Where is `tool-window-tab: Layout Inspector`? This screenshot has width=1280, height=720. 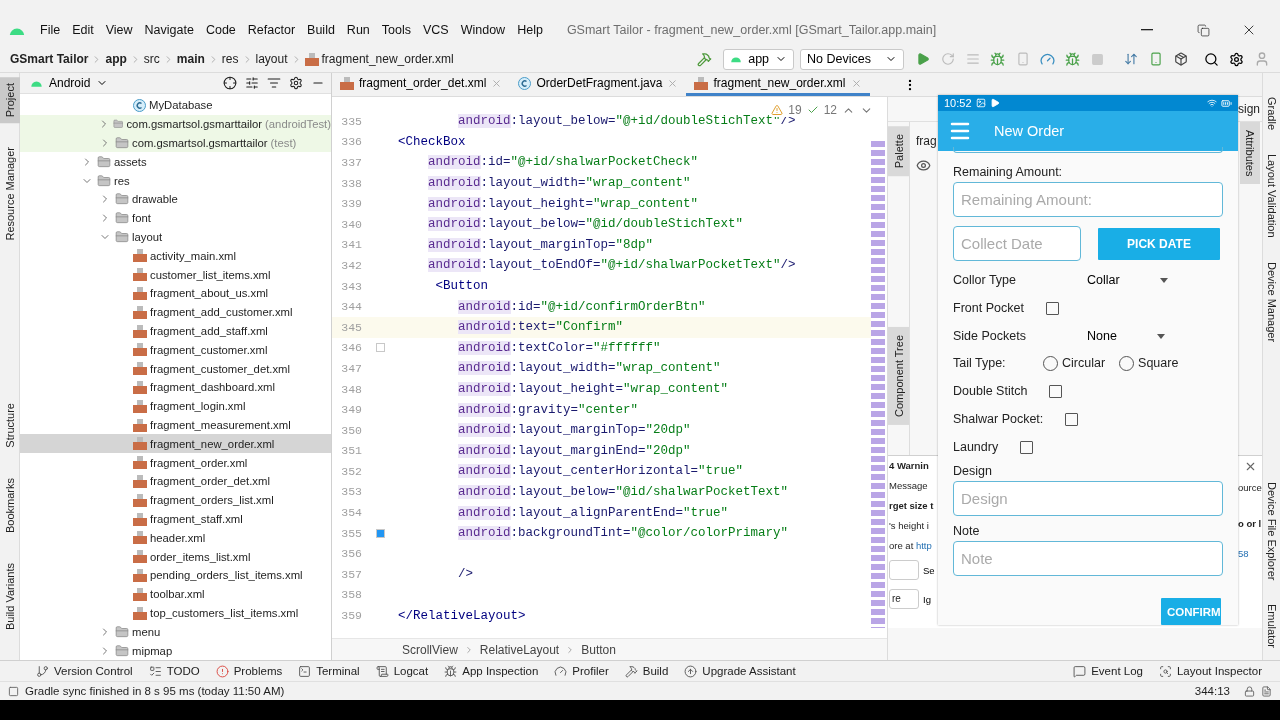
tool-window-tab: Layout Inspector is located at coordinates (1210, 671).